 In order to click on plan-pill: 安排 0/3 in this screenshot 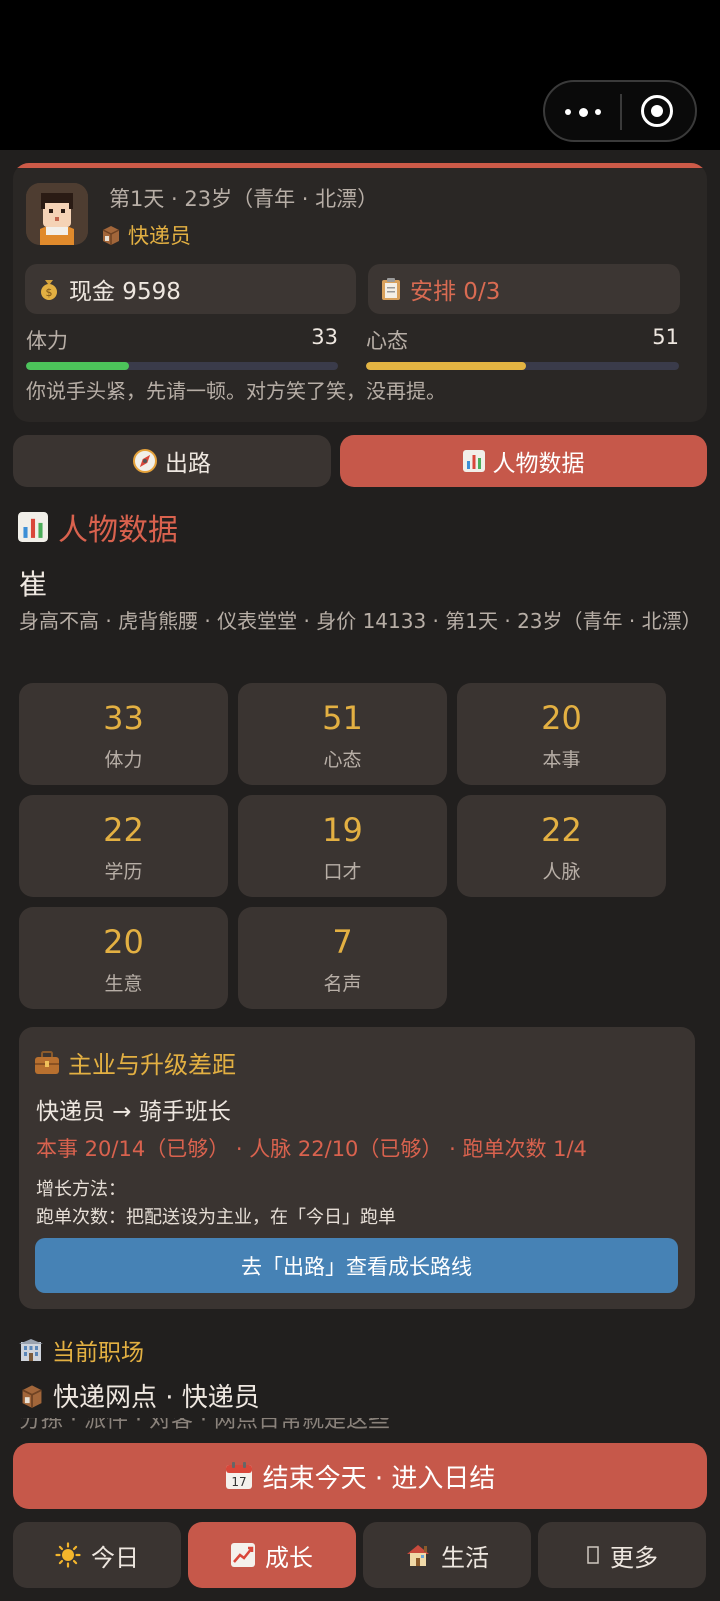, I will do `click(524, 289)`.